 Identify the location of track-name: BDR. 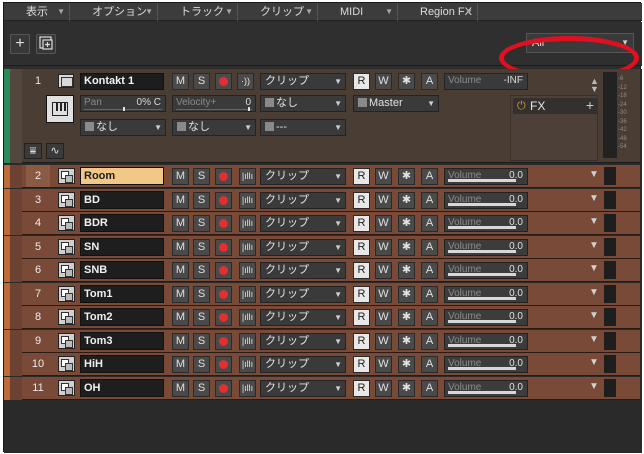
(122, 223).